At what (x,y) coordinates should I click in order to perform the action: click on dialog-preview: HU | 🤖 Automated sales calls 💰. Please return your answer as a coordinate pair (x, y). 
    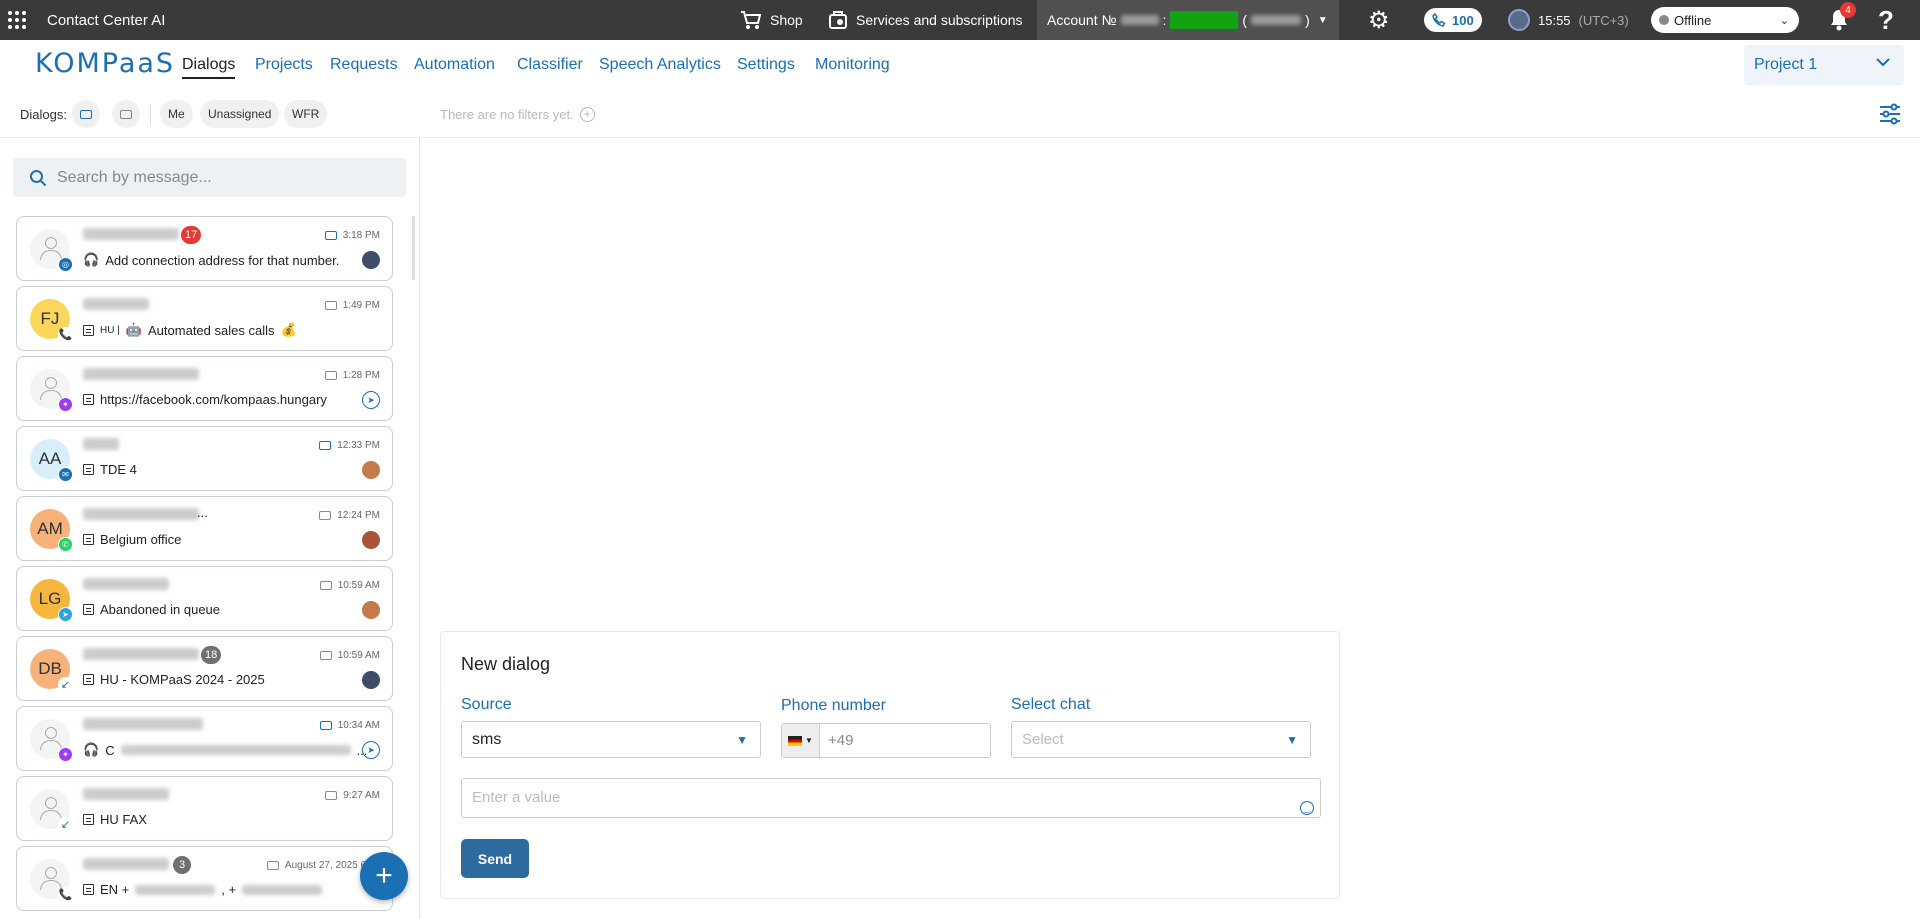
    Looking at the image, I should click on (190, 330).